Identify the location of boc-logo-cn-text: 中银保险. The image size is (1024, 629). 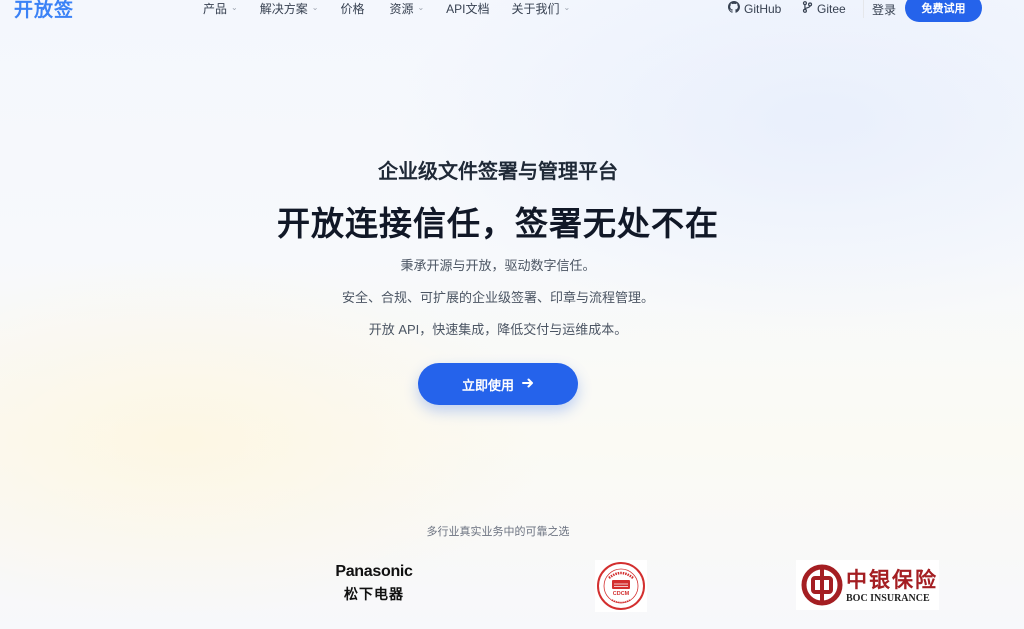
(892, 579).